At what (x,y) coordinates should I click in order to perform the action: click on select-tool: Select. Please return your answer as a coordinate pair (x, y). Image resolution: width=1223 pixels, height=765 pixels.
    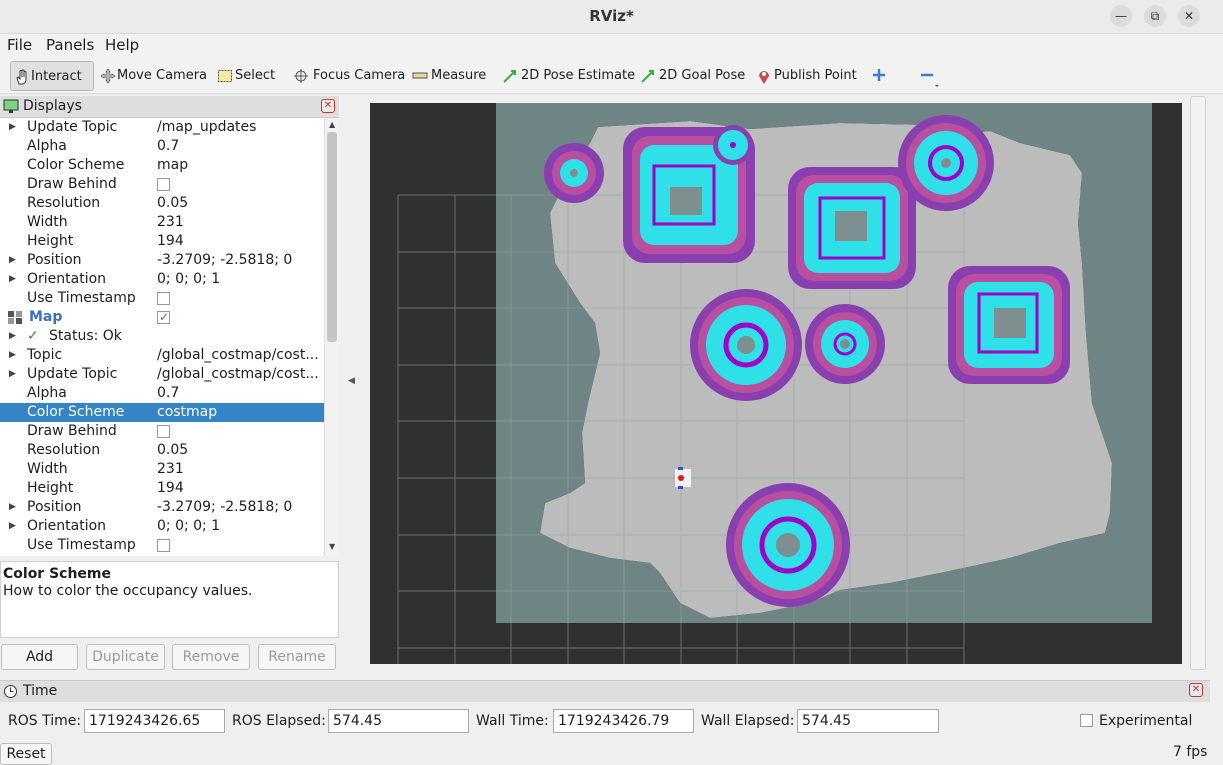
    Looking at the image, I should click on (247, 76).